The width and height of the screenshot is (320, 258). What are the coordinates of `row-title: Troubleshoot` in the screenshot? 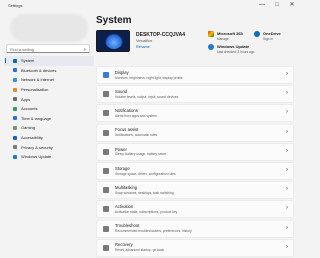 It's located at (127, 226).